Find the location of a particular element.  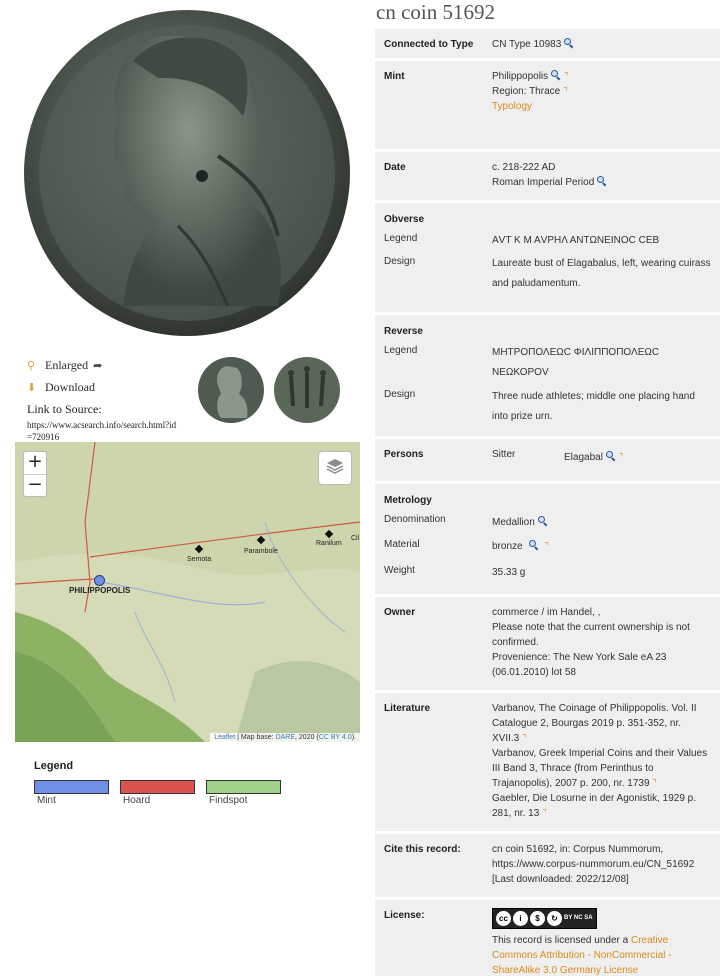

place-semota: Semota is located at coordinates (199, 559).